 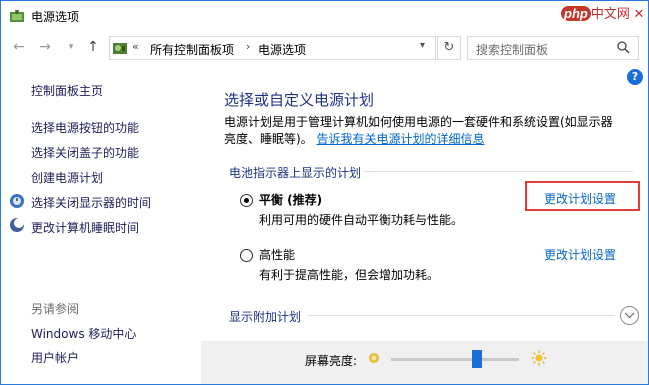 I want to click on watermark-cn: 中文网, so click(x=610, y=13).